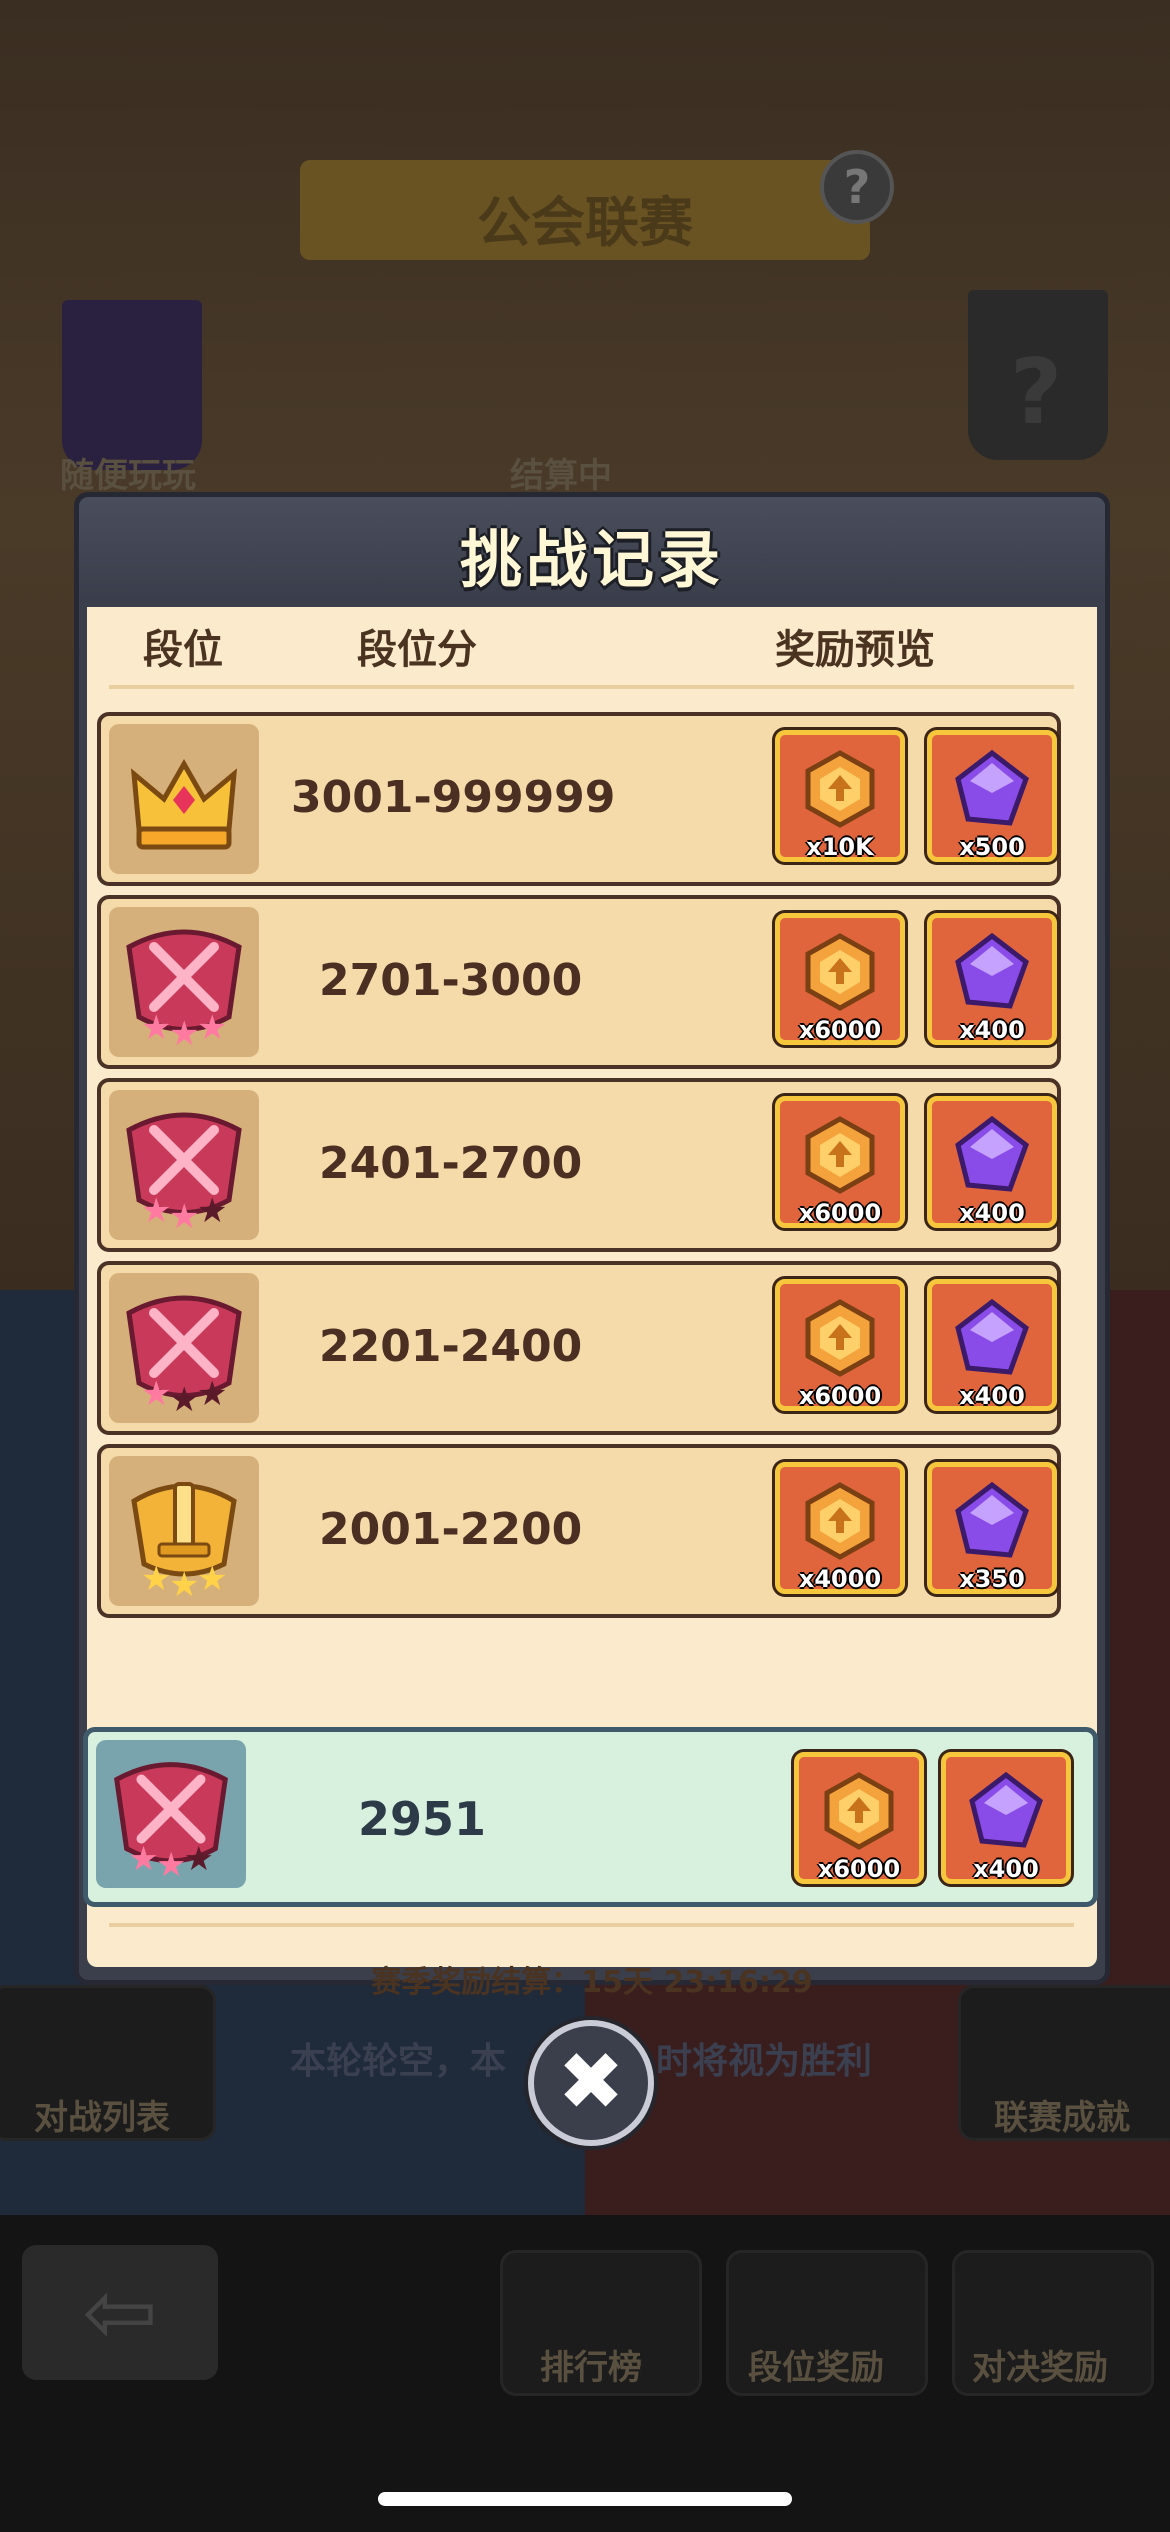 The height and width of the screenshot is (2532, 1170). Describe the element at coordinates (840, 796) in the screenshot. I see `coin-reward: x10K` at that location.